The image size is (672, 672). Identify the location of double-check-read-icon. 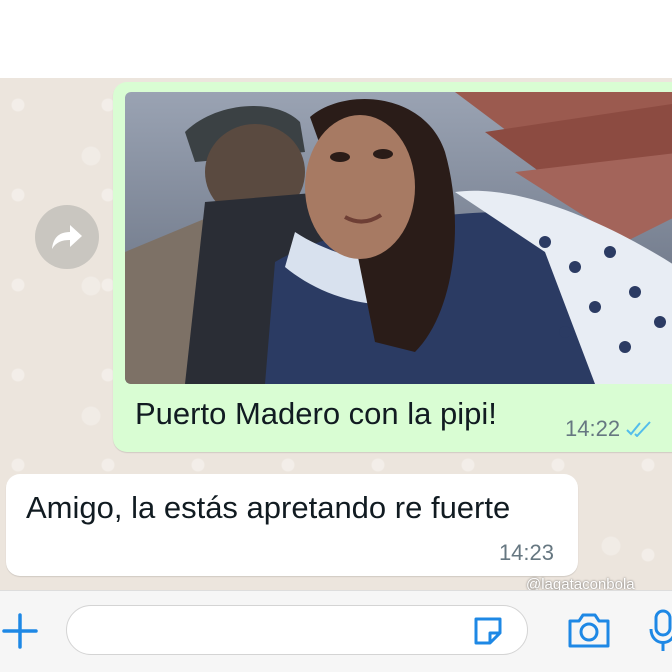
(638, 429).